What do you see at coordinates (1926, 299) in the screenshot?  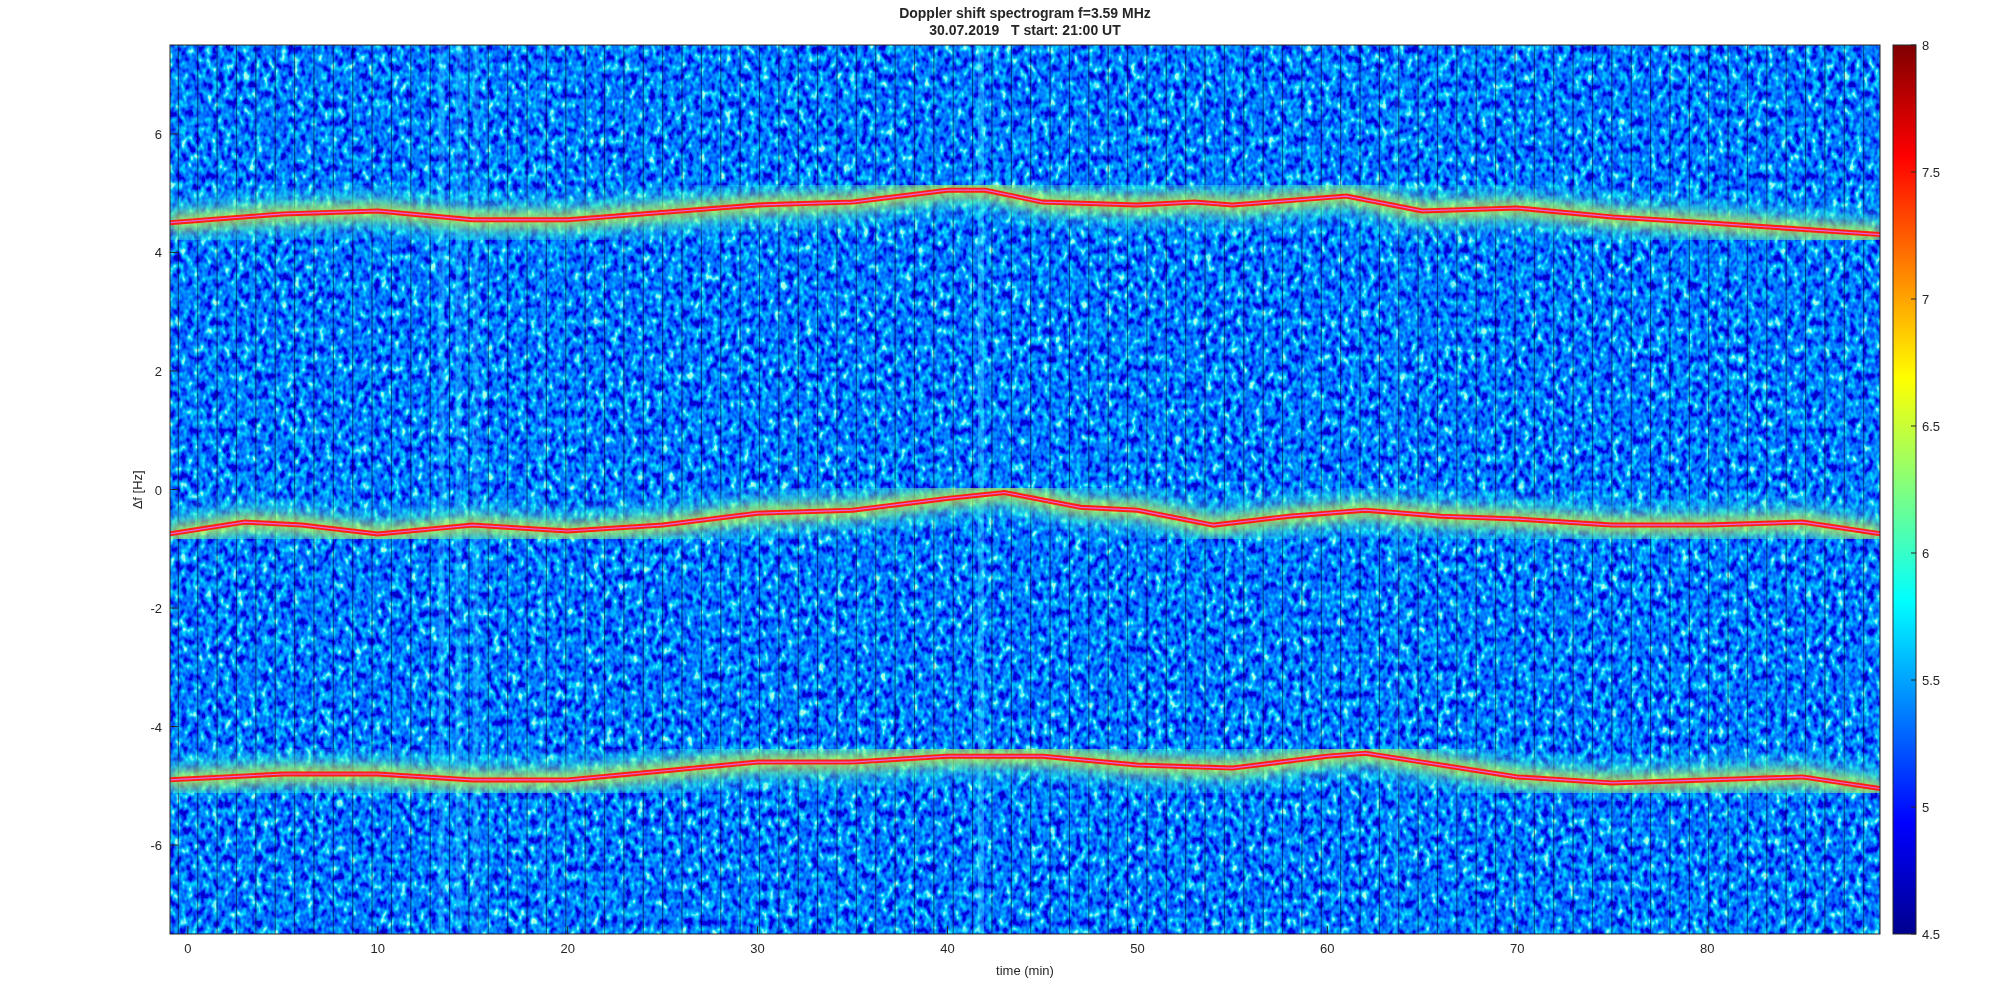 I see `tick-label: 7` at bounding box center [1926, 299].